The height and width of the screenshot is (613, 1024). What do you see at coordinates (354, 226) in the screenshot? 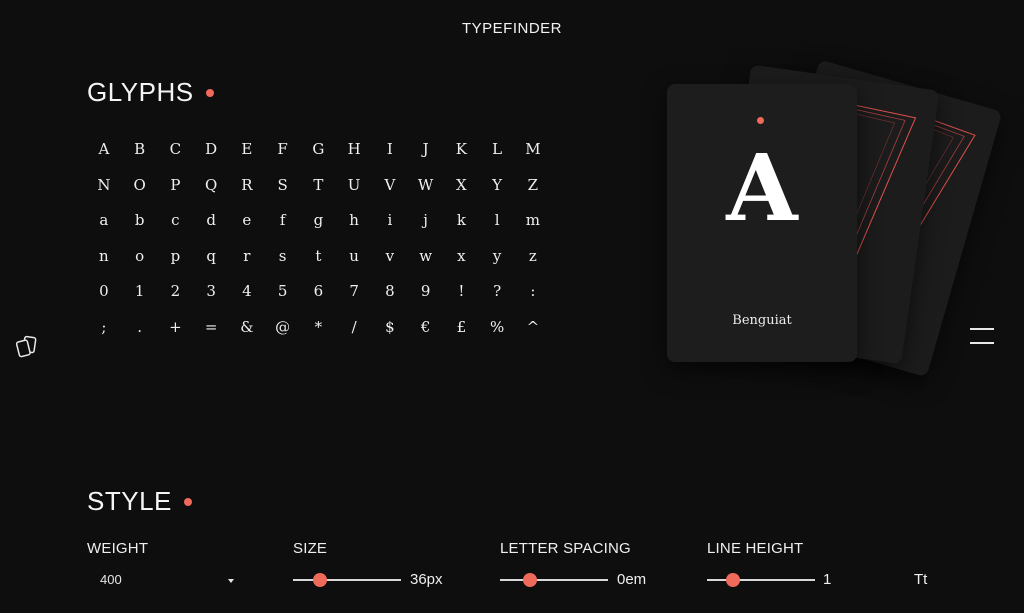
I see `glyph-cell: h` at bounding box center [354, 226].